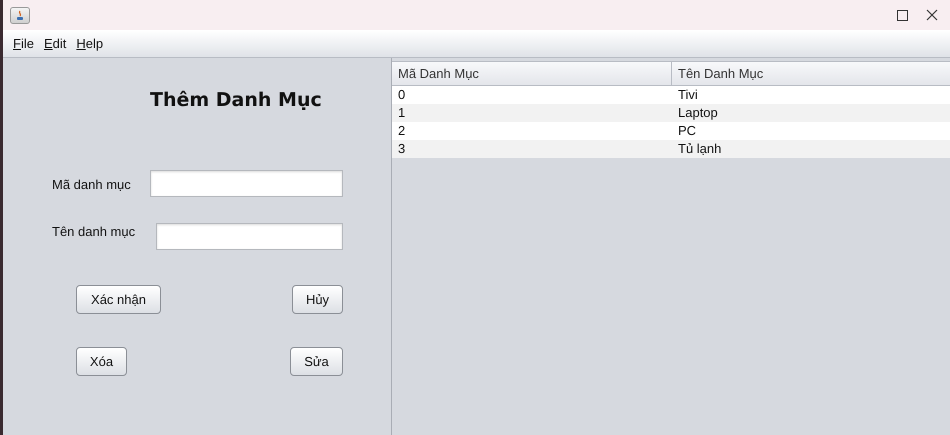 This screenshot has height=435, width=950. I want to click on java-app-icon, so click(20, 15).